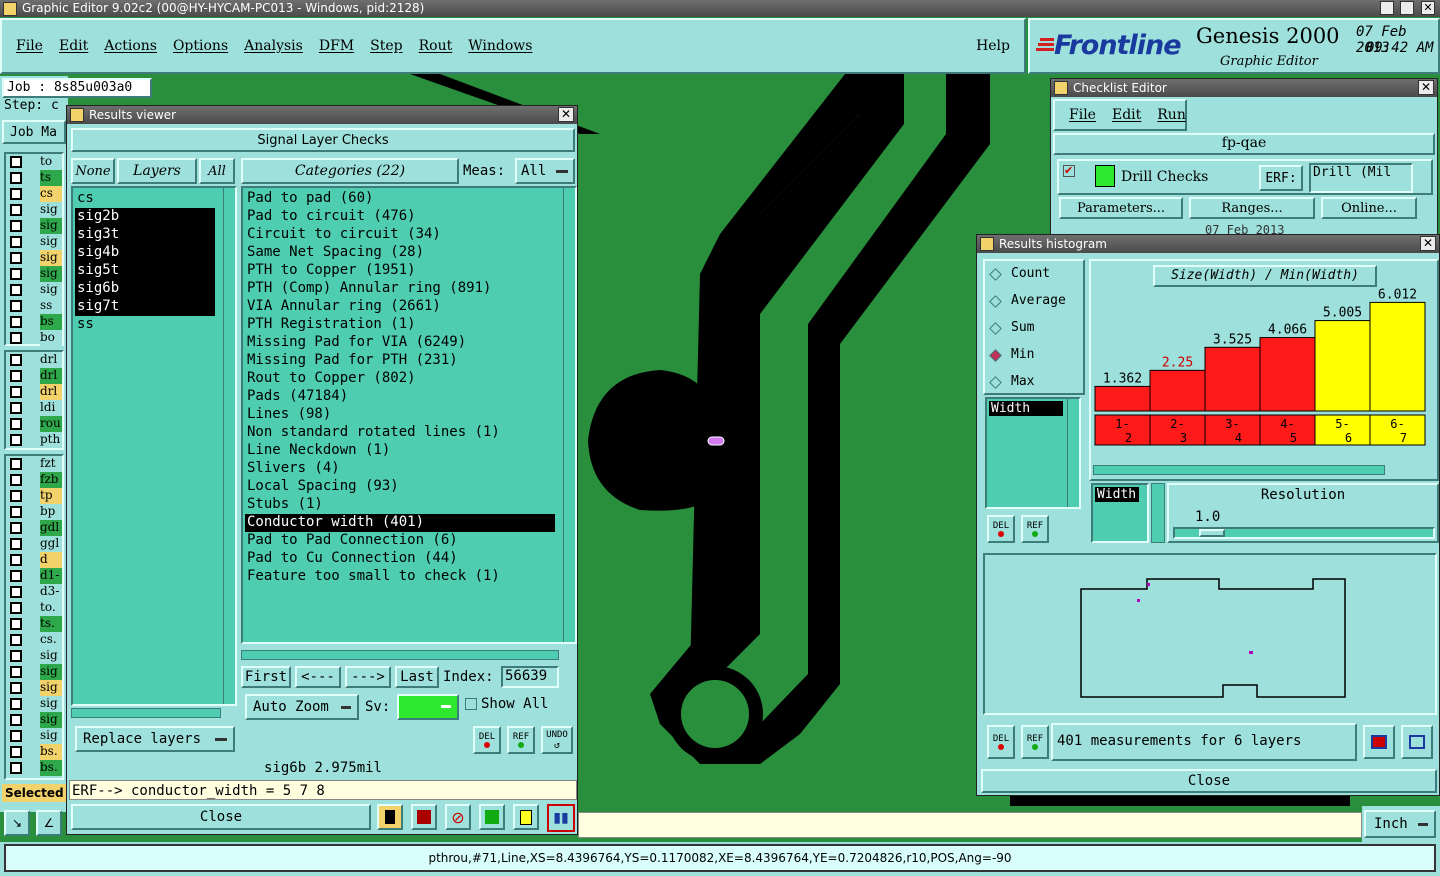 This screenshot has width=1440, height=876. I want to click on layers_b-row: rou, so click(34, 424).